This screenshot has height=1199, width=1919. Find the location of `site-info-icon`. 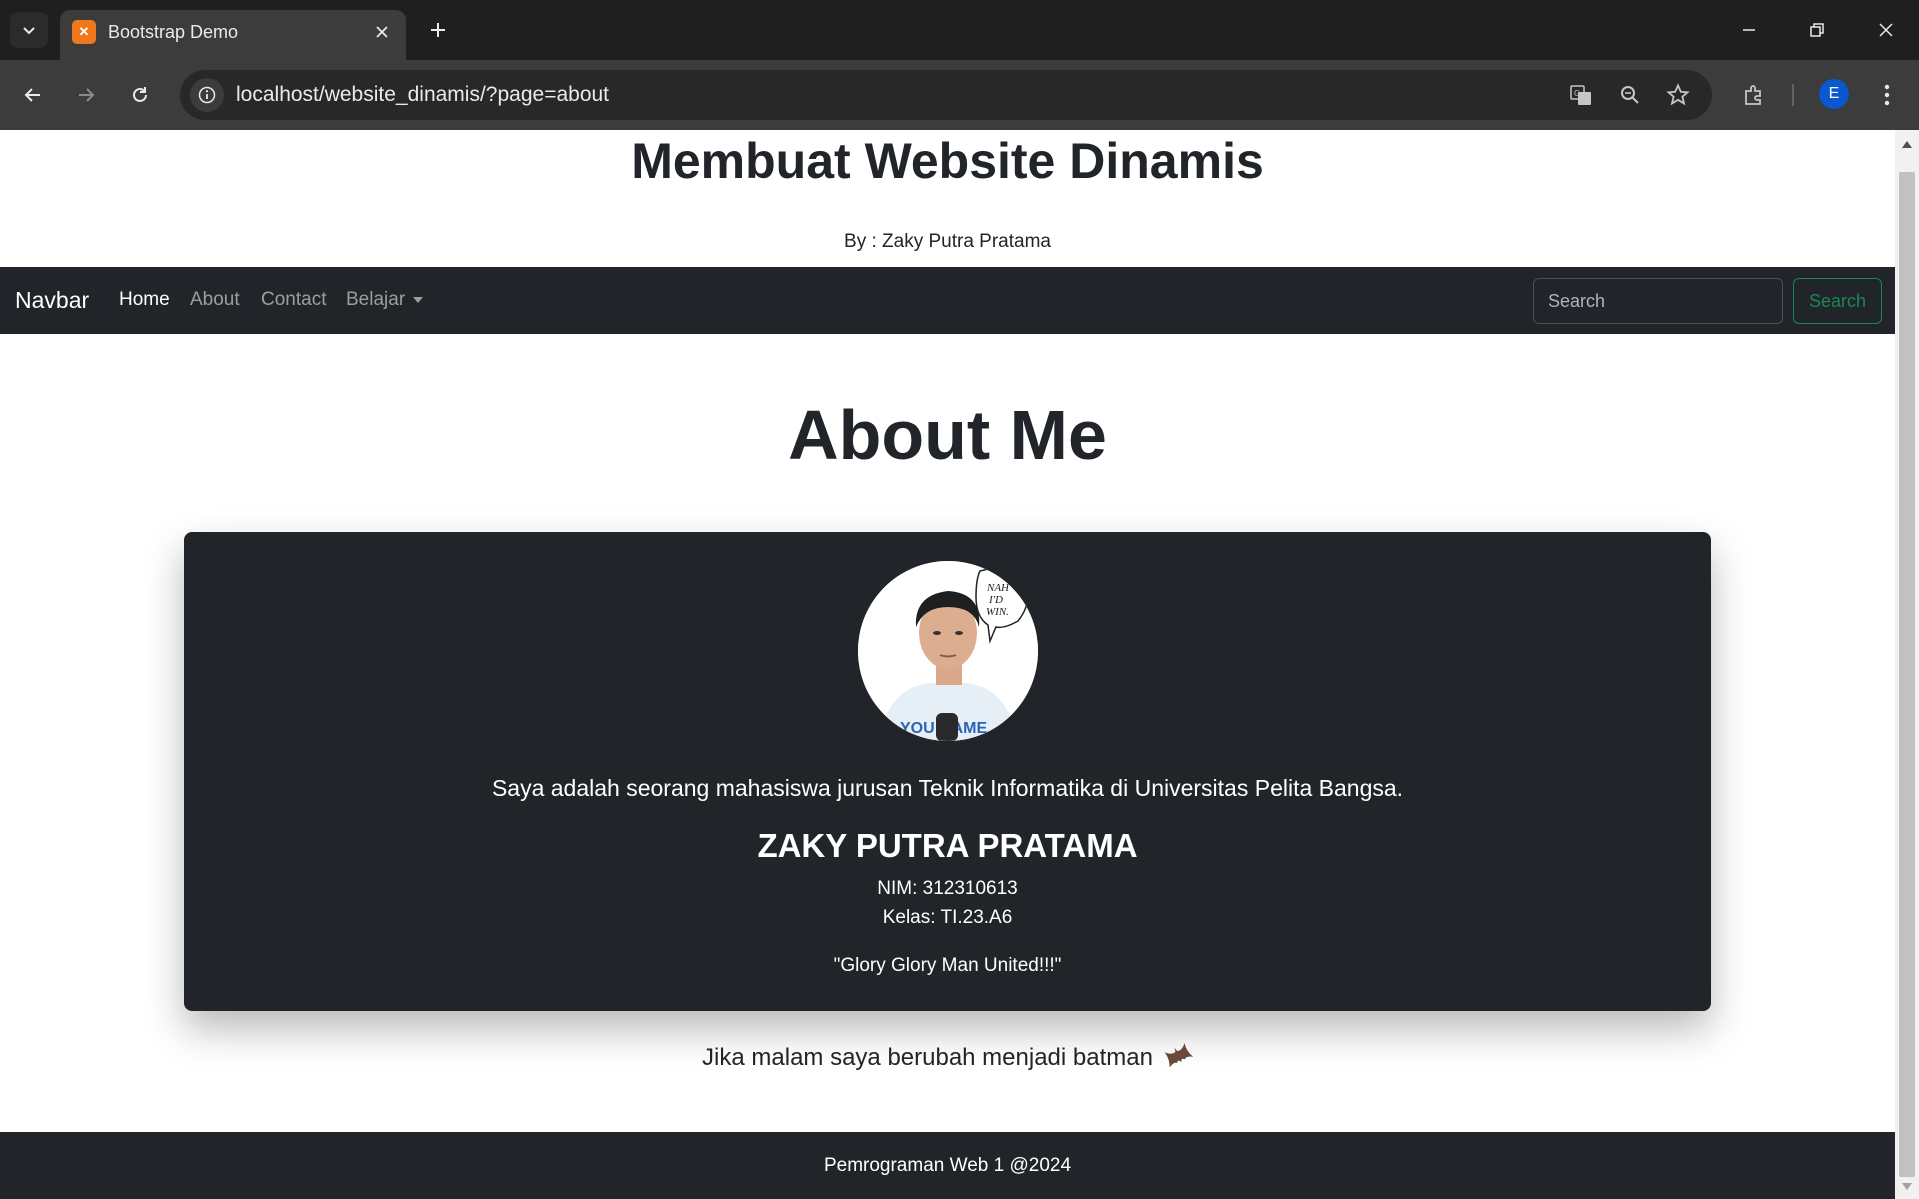

site-info-icon is located at coordinates (207, 95).